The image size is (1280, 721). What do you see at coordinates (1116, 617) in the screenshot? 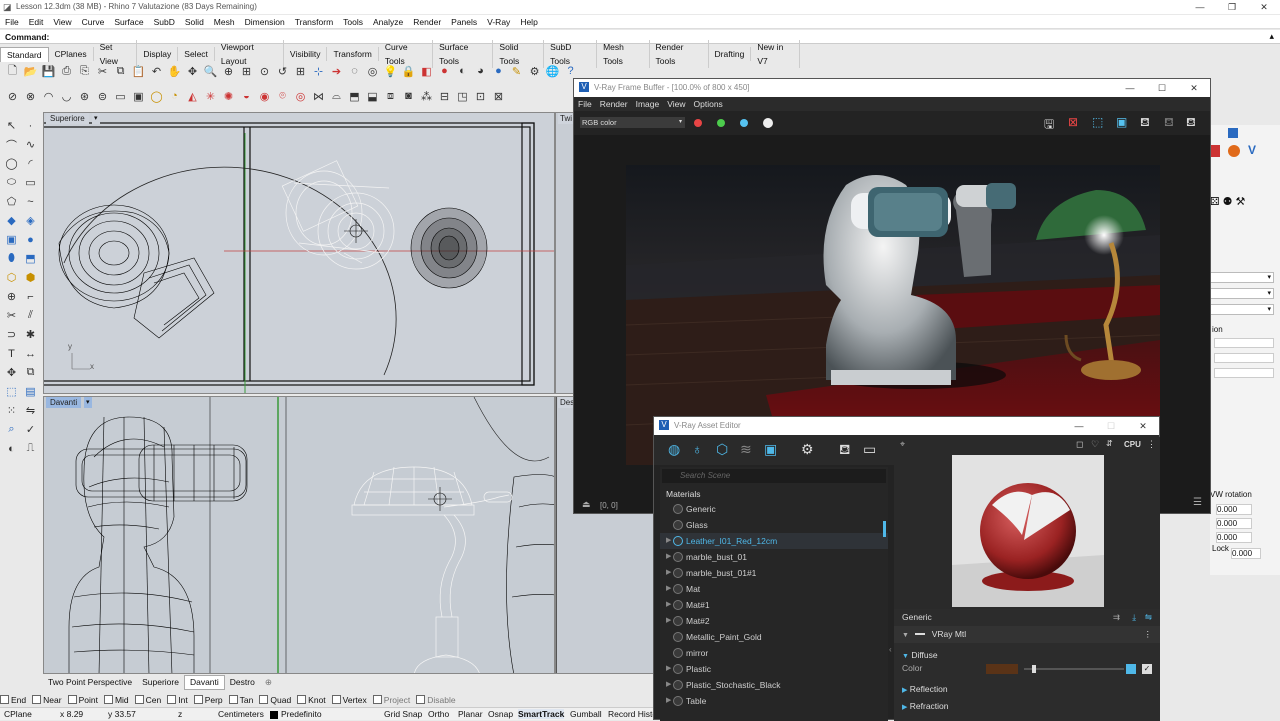
I see `collapse-all-icon: ⇉` at bounding box center [1116, 617].